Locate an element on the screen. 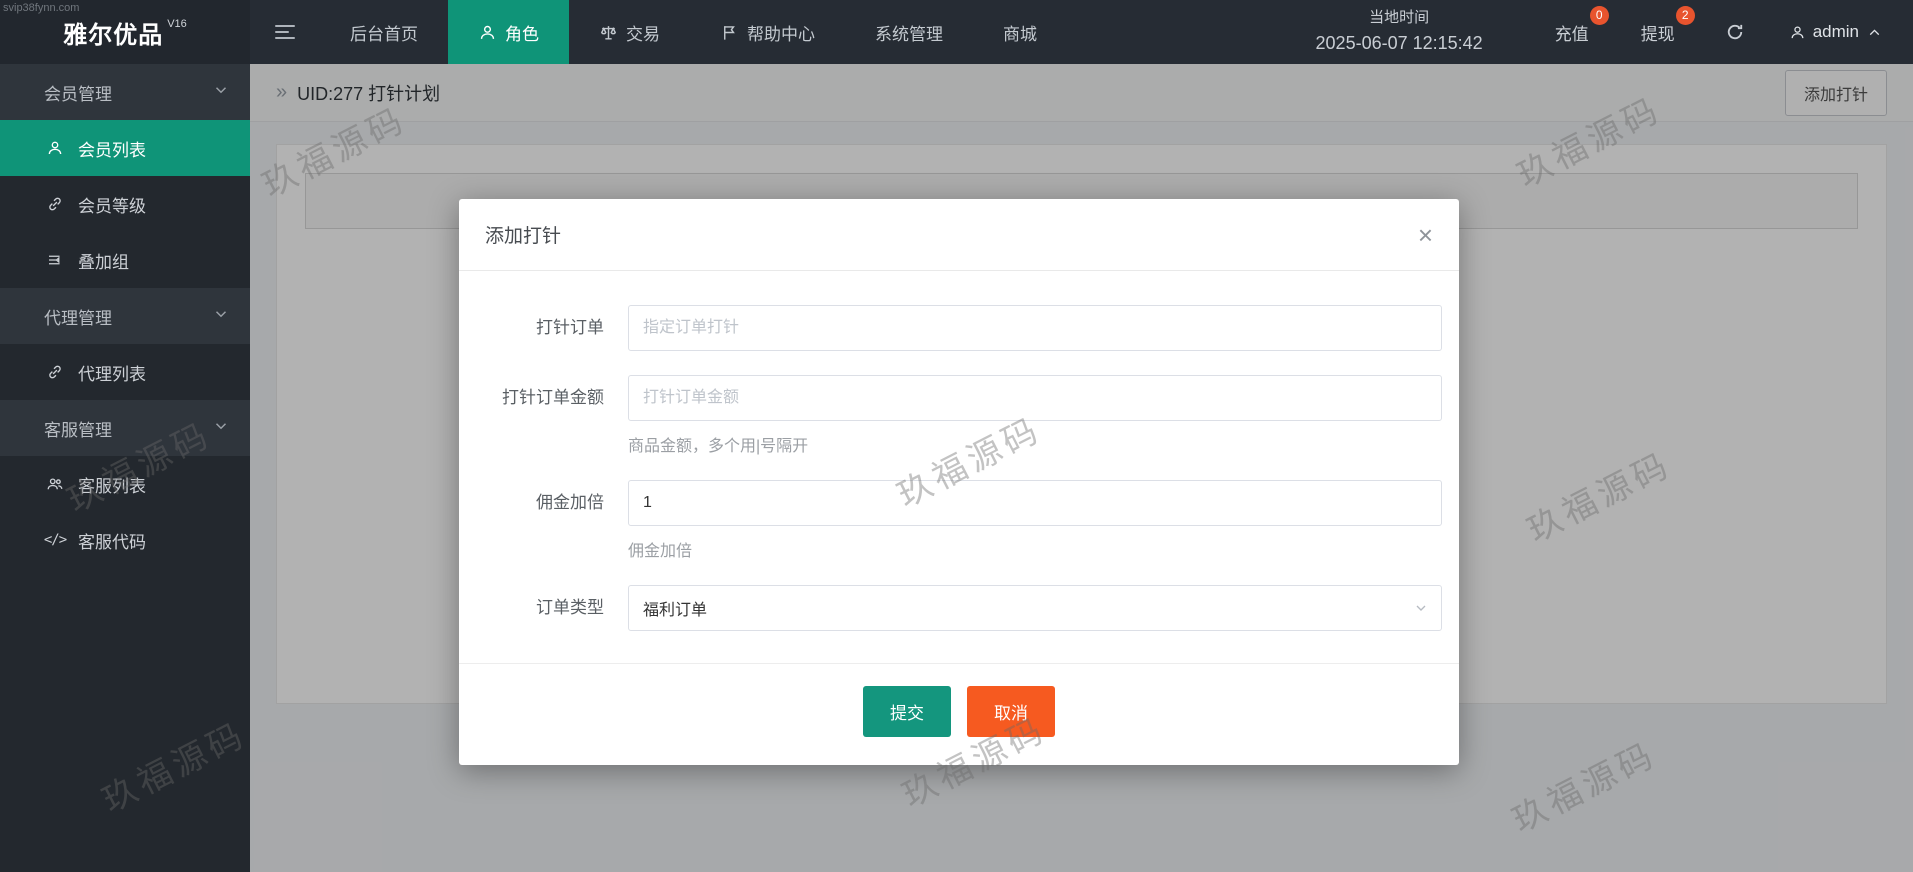 This screenshot has height=872, width=1913. sidebar-item-label: 客服列表 is located at coordinates (112, 486).